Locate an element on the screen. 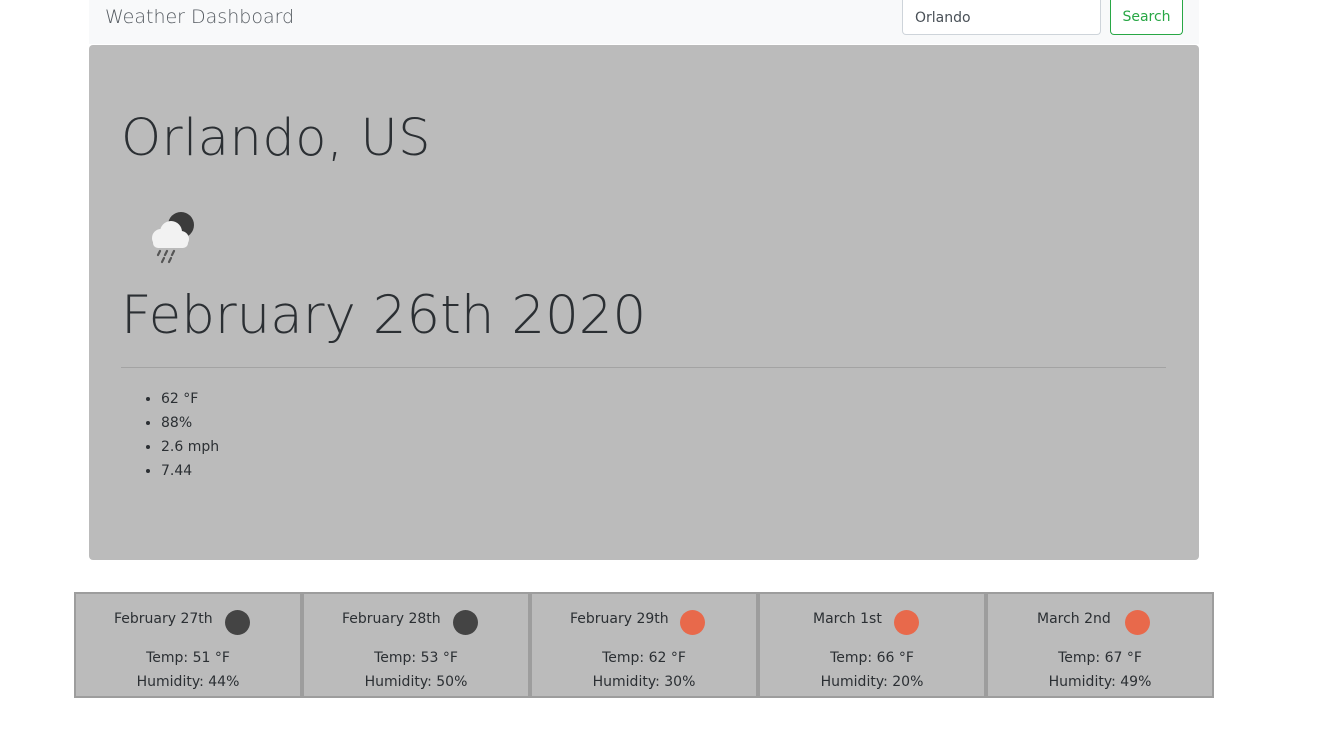 Image resolution: width=1317 pixels, height=738 pixels. forecast-temp: Temp: 53 °F is located at coordinates (416, 658).